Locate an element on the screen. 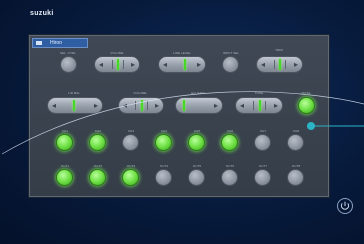 This screenshot has height=244, width=364. ch3-button is located at coordinates (130, 142).